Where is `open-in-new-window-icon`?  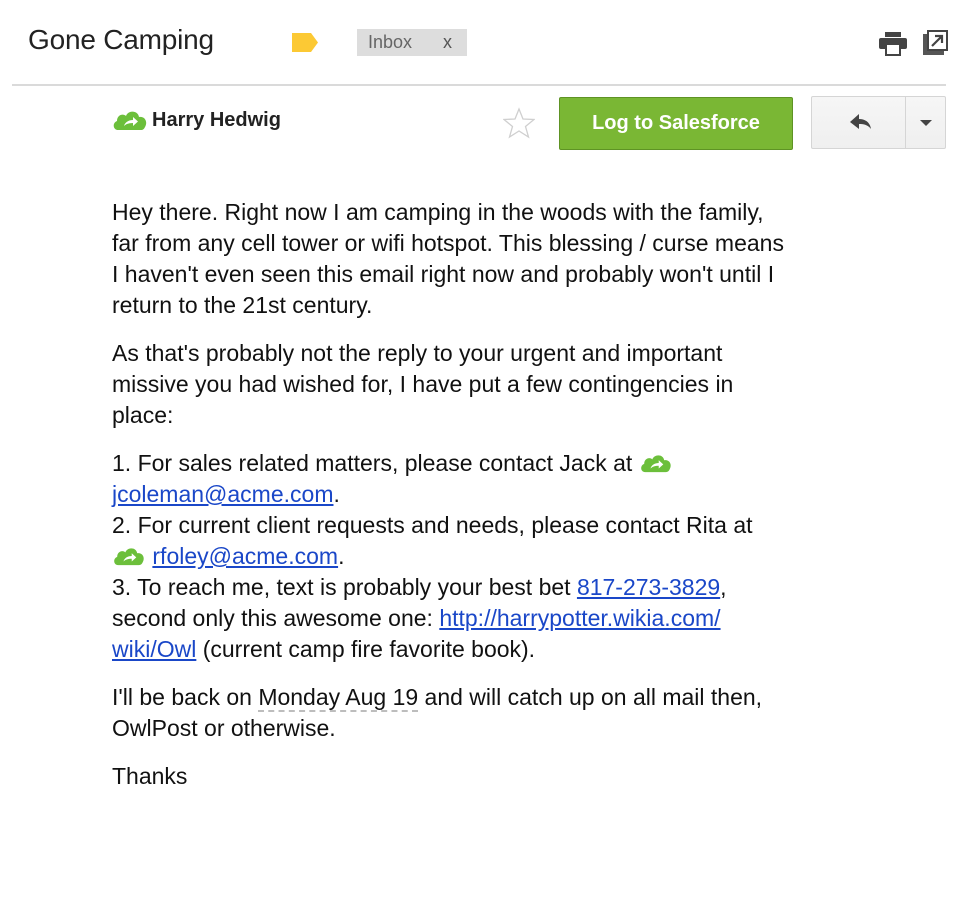 open-in-new-window-icon is located at coordinates (935, 42).